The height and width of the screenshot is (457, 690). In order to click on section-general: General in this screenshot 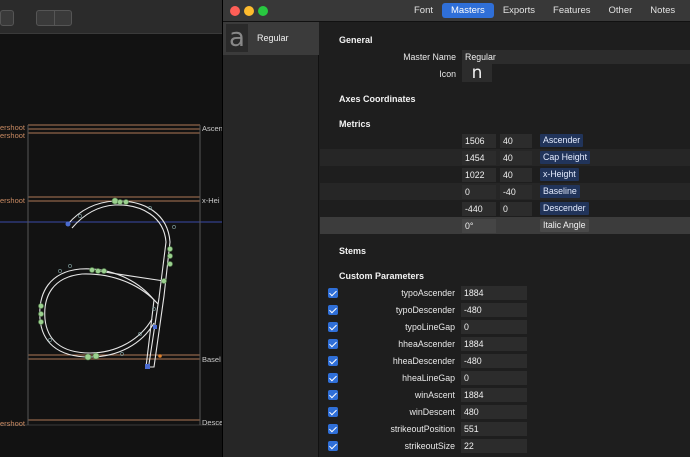, I will do `click(356, 40)`.